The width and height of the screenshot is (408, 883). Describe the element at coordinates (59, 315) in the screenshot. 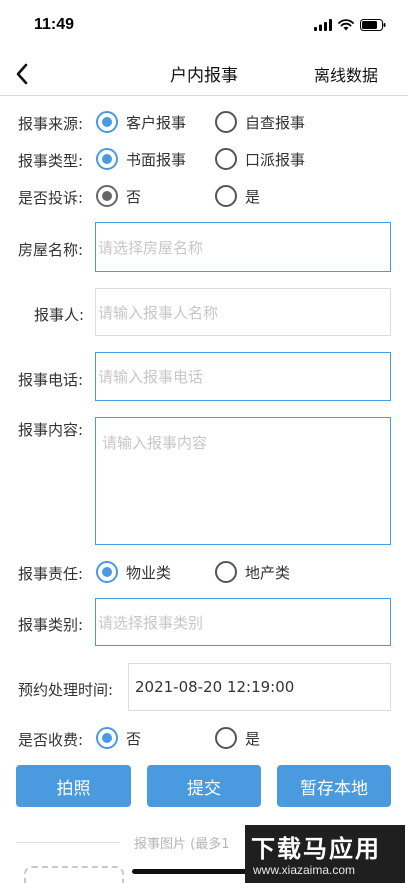

I see `reporter-label: 报事人:` at that location.